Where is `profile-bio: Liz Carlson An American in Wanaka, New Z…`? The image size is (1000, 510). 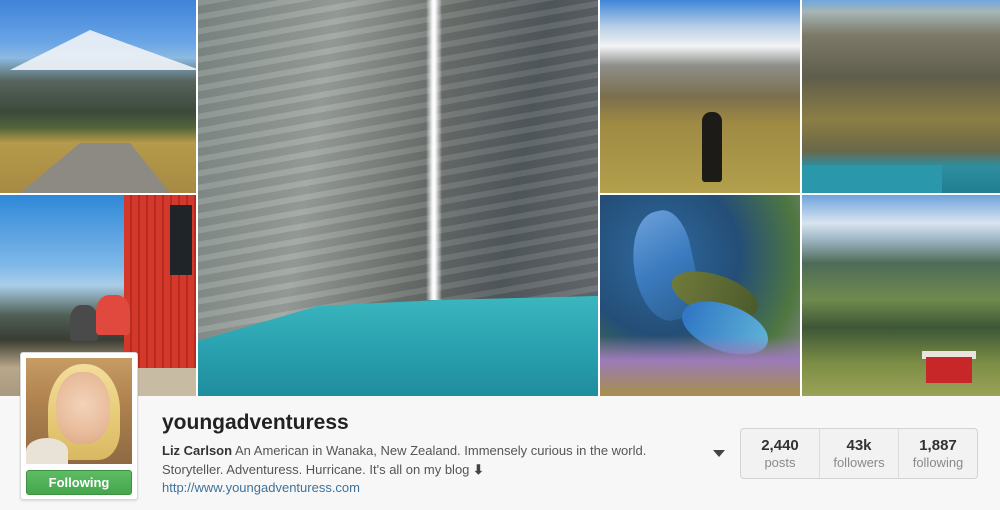
profile-bio: Liz Carlson An American in Wanaka, New Z… is located at coordinates (432, 460).